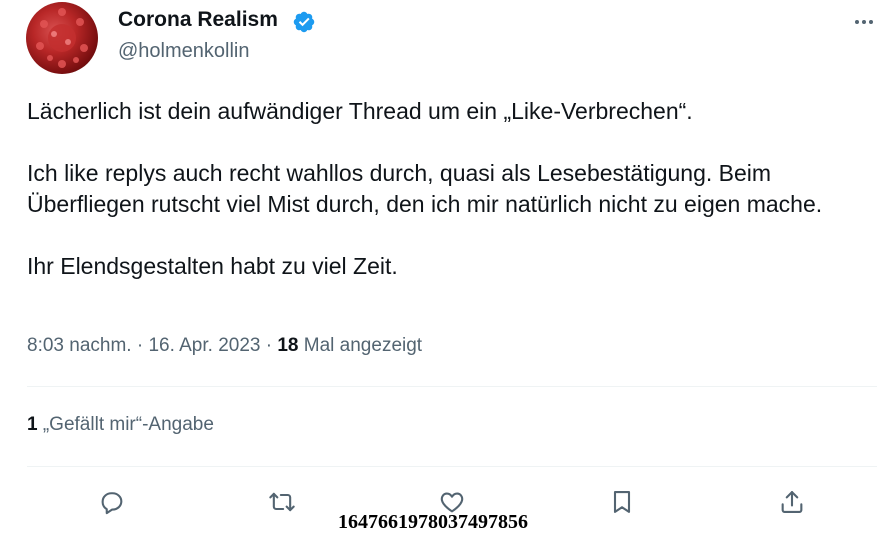 The height and width of the screenshot is (537, 896). I want to click on likes-label: „Gefällt mir“-Angabe, so click(128, 424).